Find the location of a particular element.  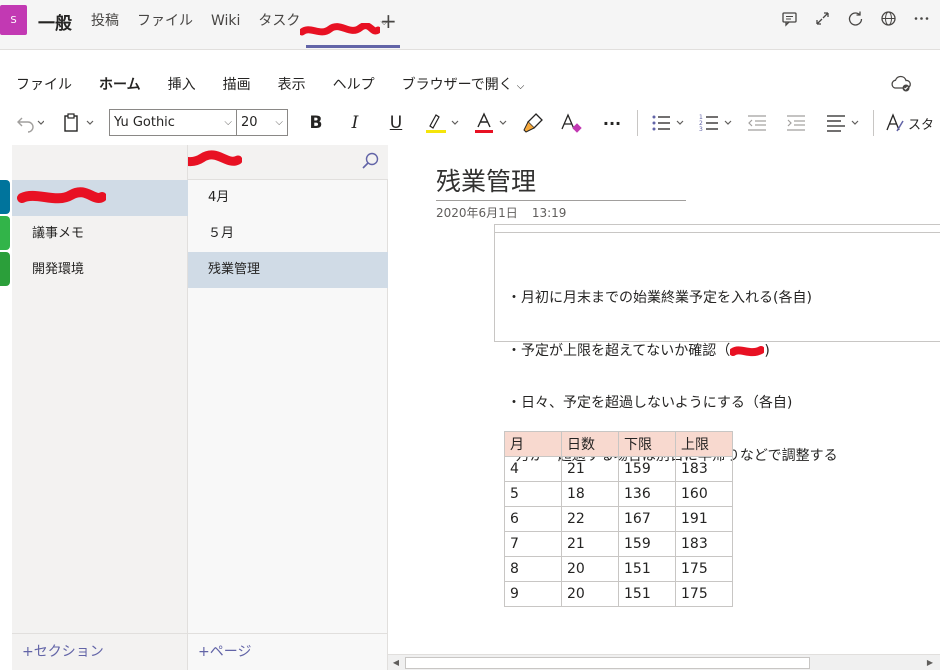

table-header-row: 月 日数 下限 上限 is located at coordinates (618, 444).